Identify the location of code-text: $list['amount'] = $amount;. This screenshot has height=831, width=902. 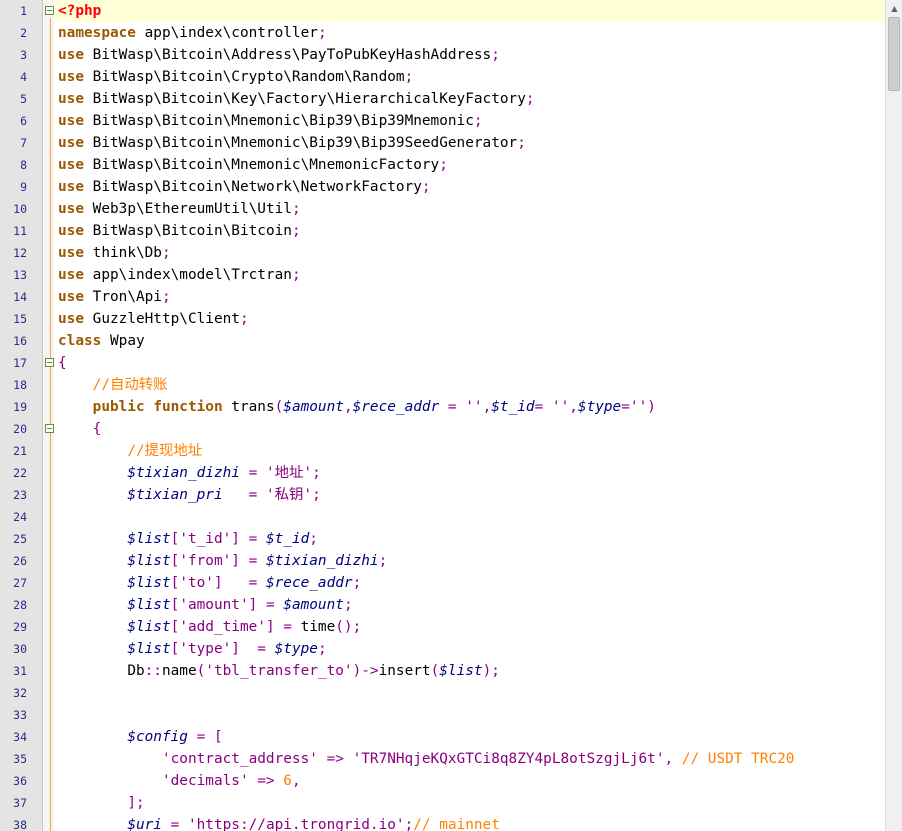
(205, 605).